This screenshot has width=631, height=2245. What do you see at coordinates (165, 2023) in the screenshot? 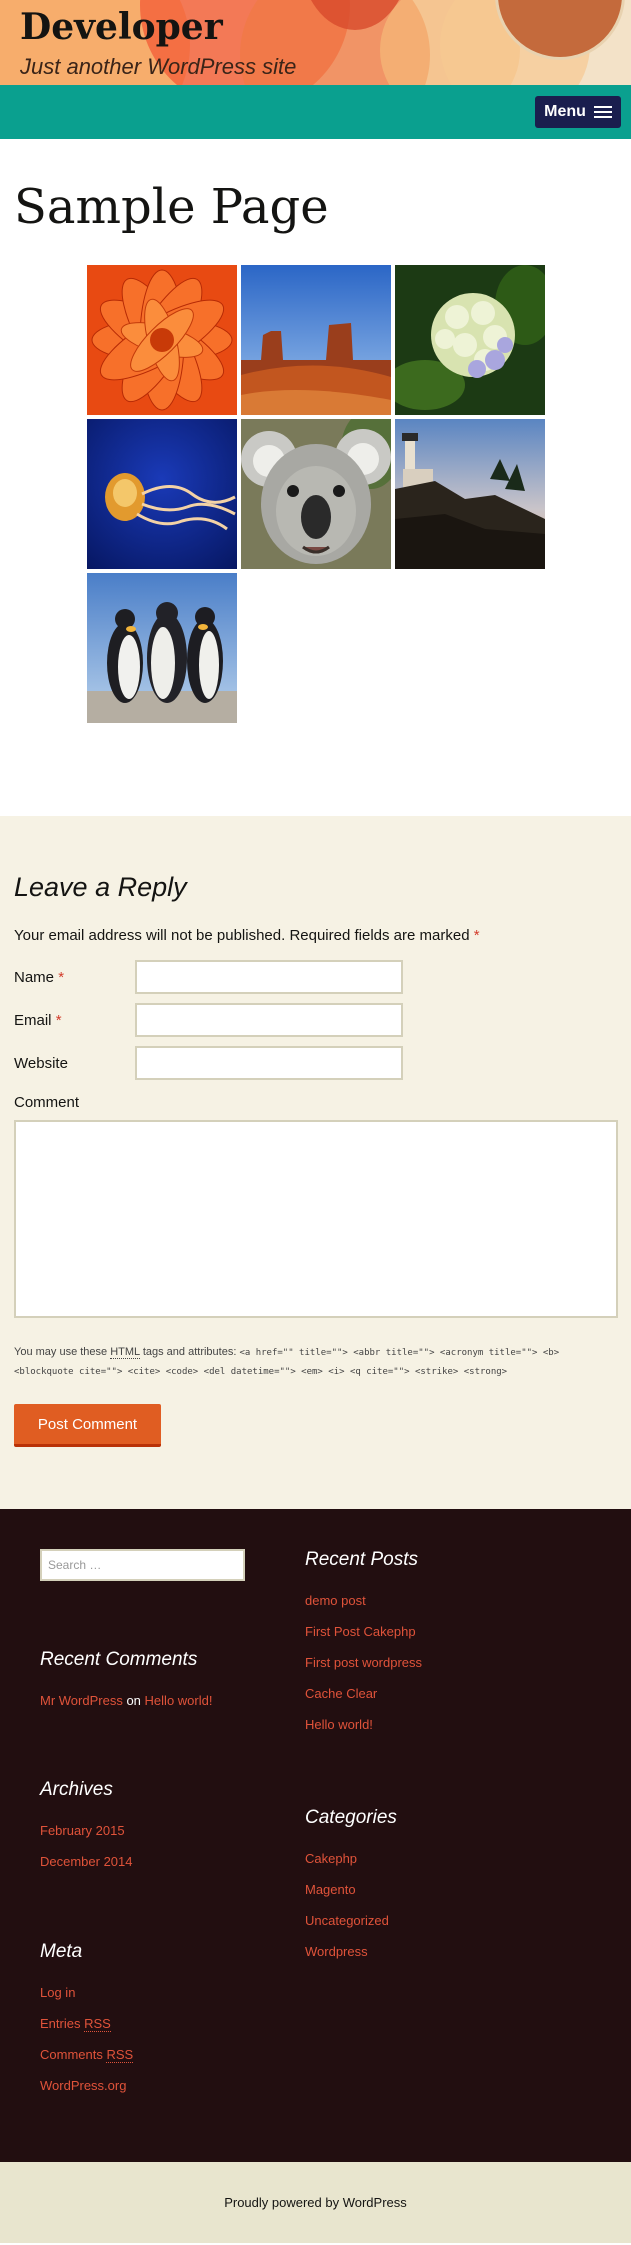
I see `meta-entries-rss-link: Entries RSS` at bounding box center [165, 2023].